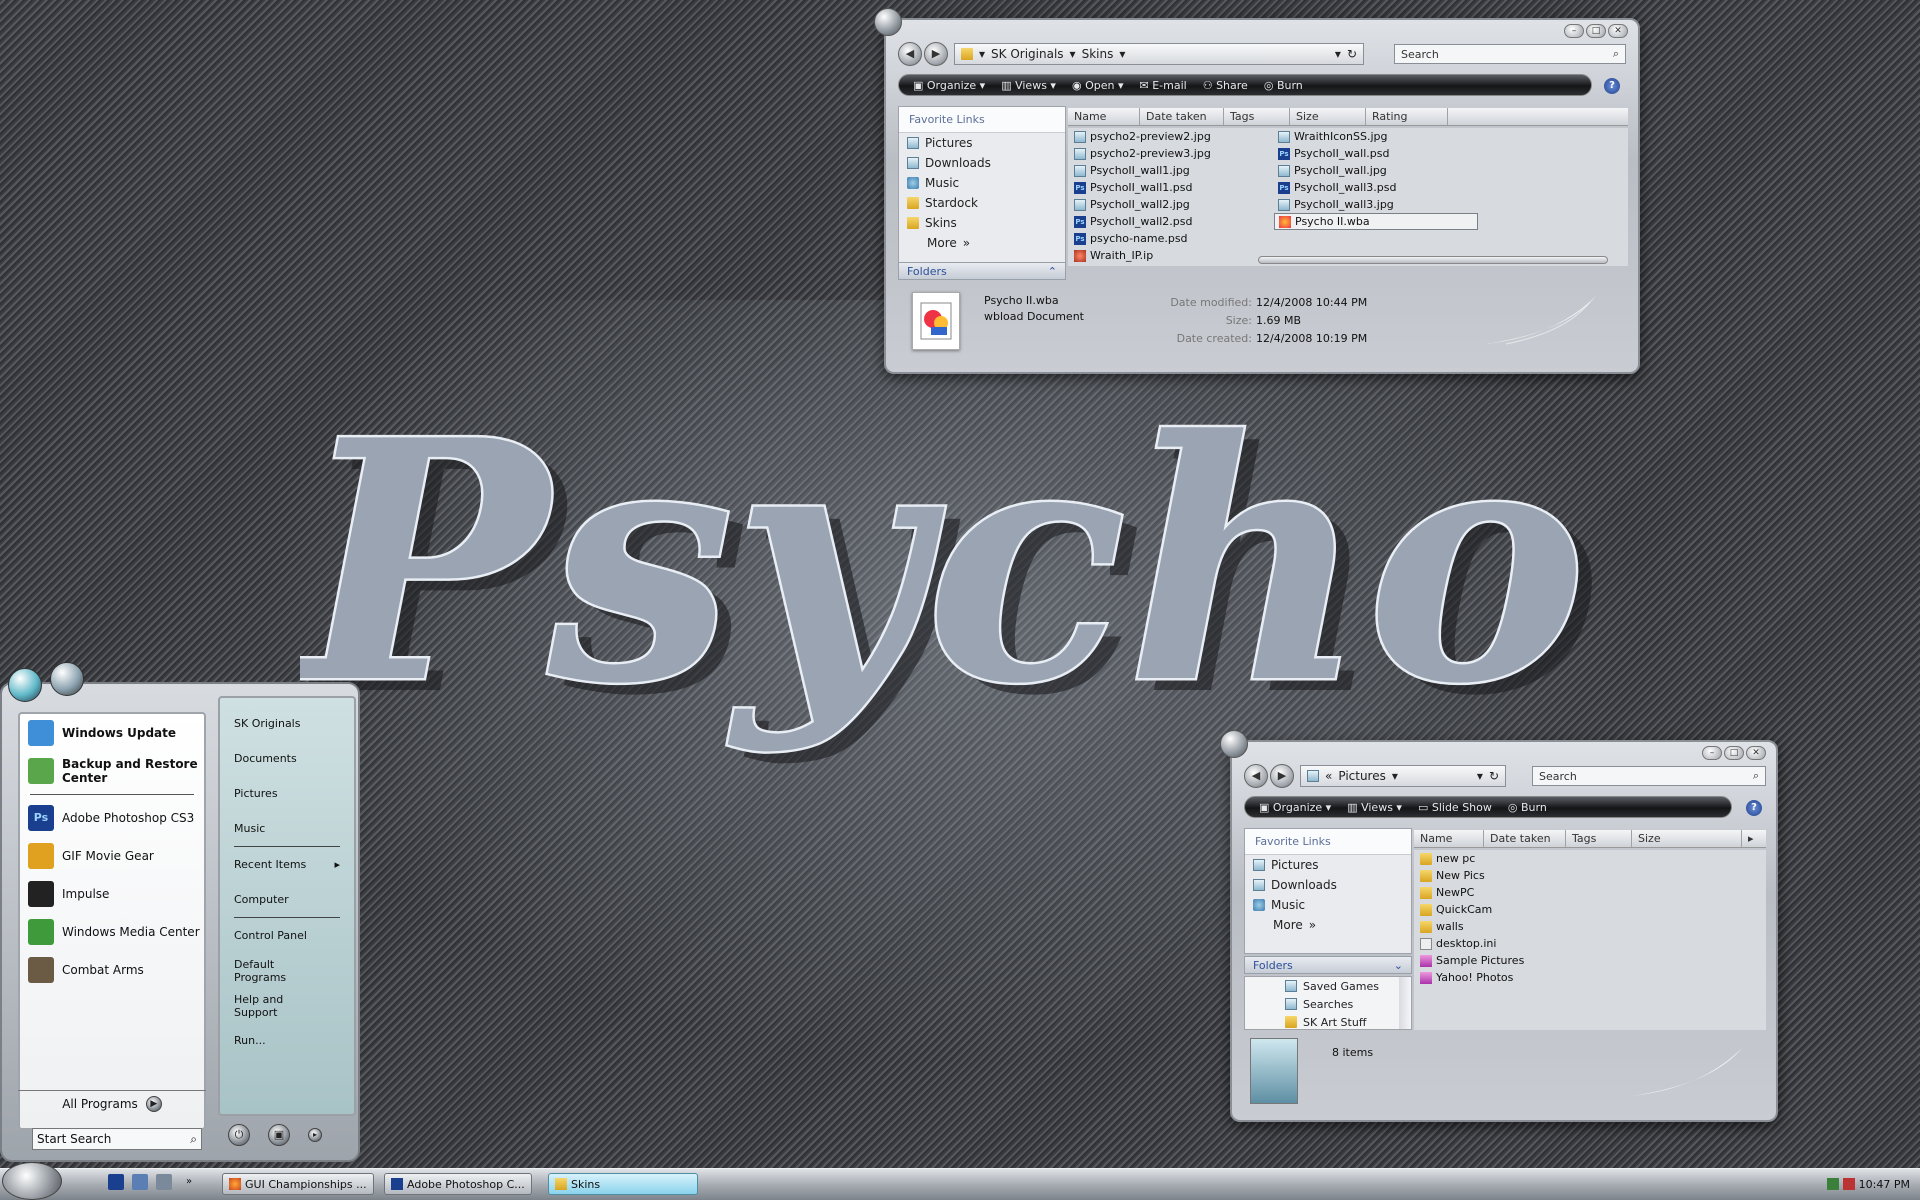 The image size is (1920, 1200). Describe the element at coordinates (1376, 153) in the screenshot. I see `file-item: Ps PsychoII_wall.psd` at that location.